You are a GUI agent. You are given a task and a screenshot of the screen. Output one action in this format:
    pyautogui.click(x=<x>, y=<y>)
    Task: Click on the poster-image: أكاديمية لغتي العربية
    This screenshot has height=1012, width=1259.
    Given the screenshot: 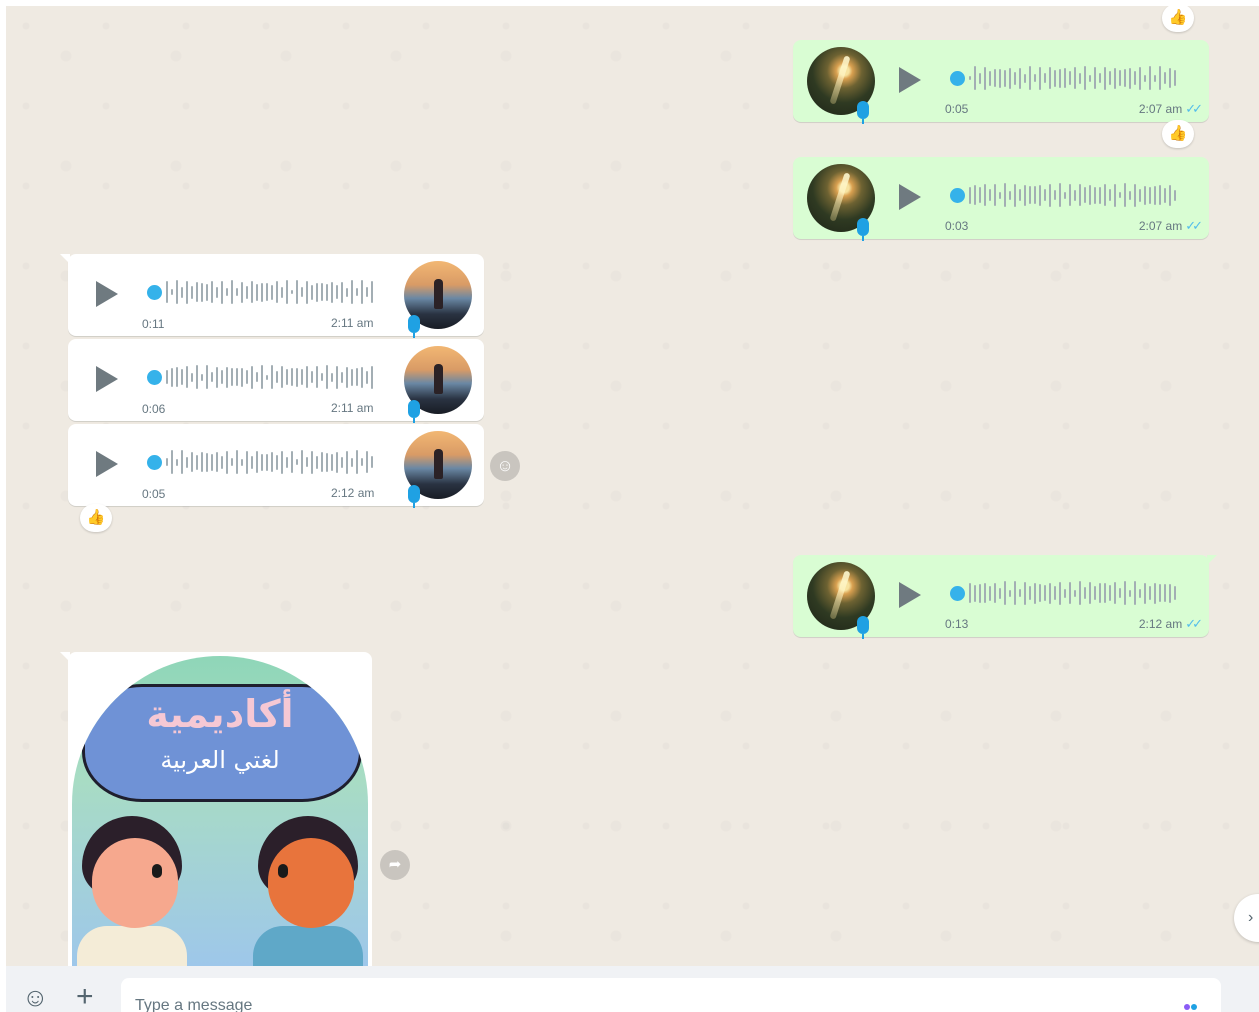 What is the action you would take?
    pyautogui.click(x=220, y=811)
    